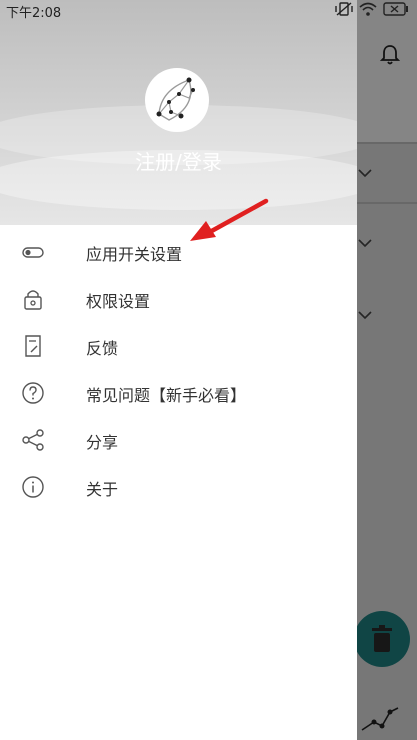 This screenshot has height=740, width=417. Describe the element at coordinates (118, 301) in the screenshot. I see `menu-item-label: 权限设置` at that location.